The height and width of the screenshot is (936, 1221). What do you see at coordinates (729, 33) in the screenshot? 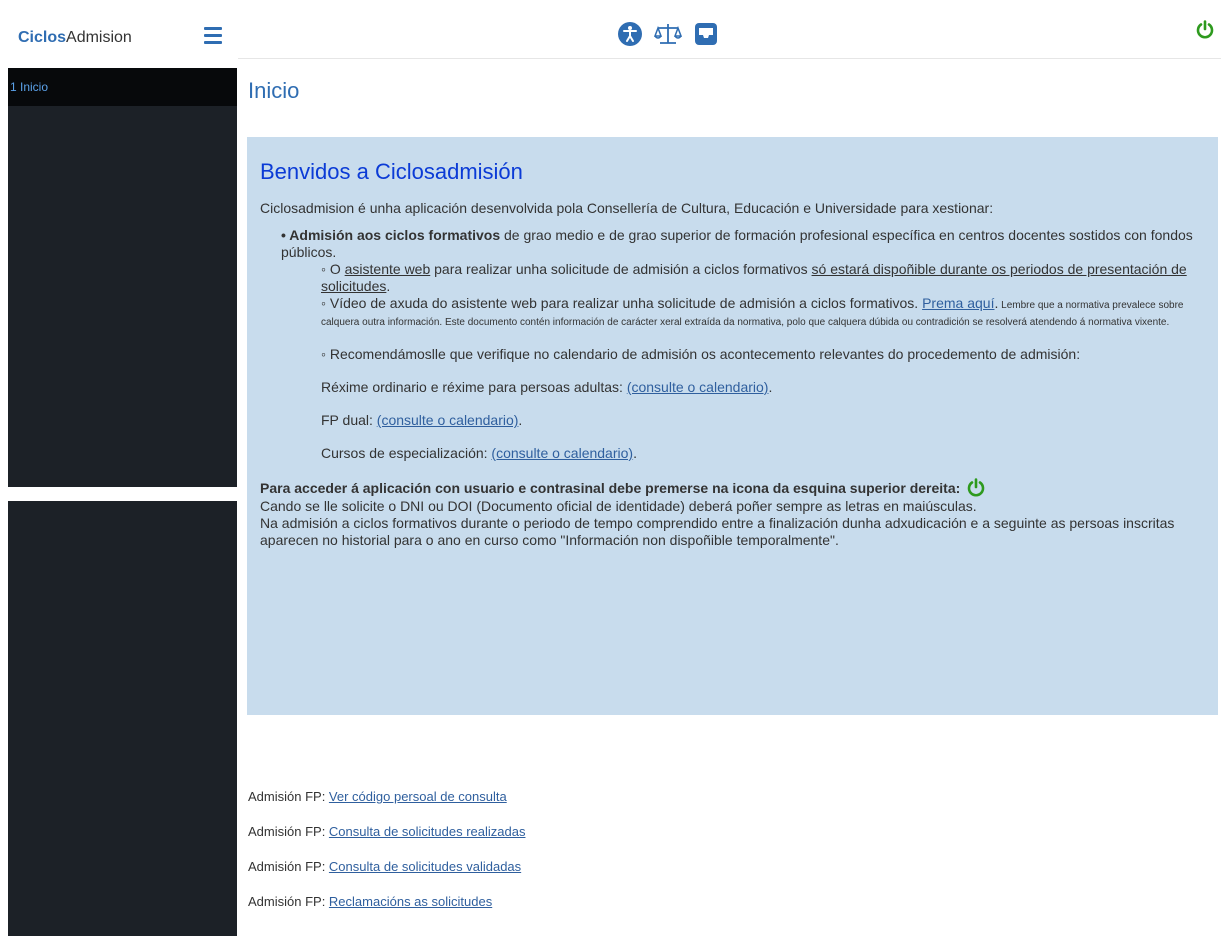
I see `top-bar` at bounding box center [729, 33].